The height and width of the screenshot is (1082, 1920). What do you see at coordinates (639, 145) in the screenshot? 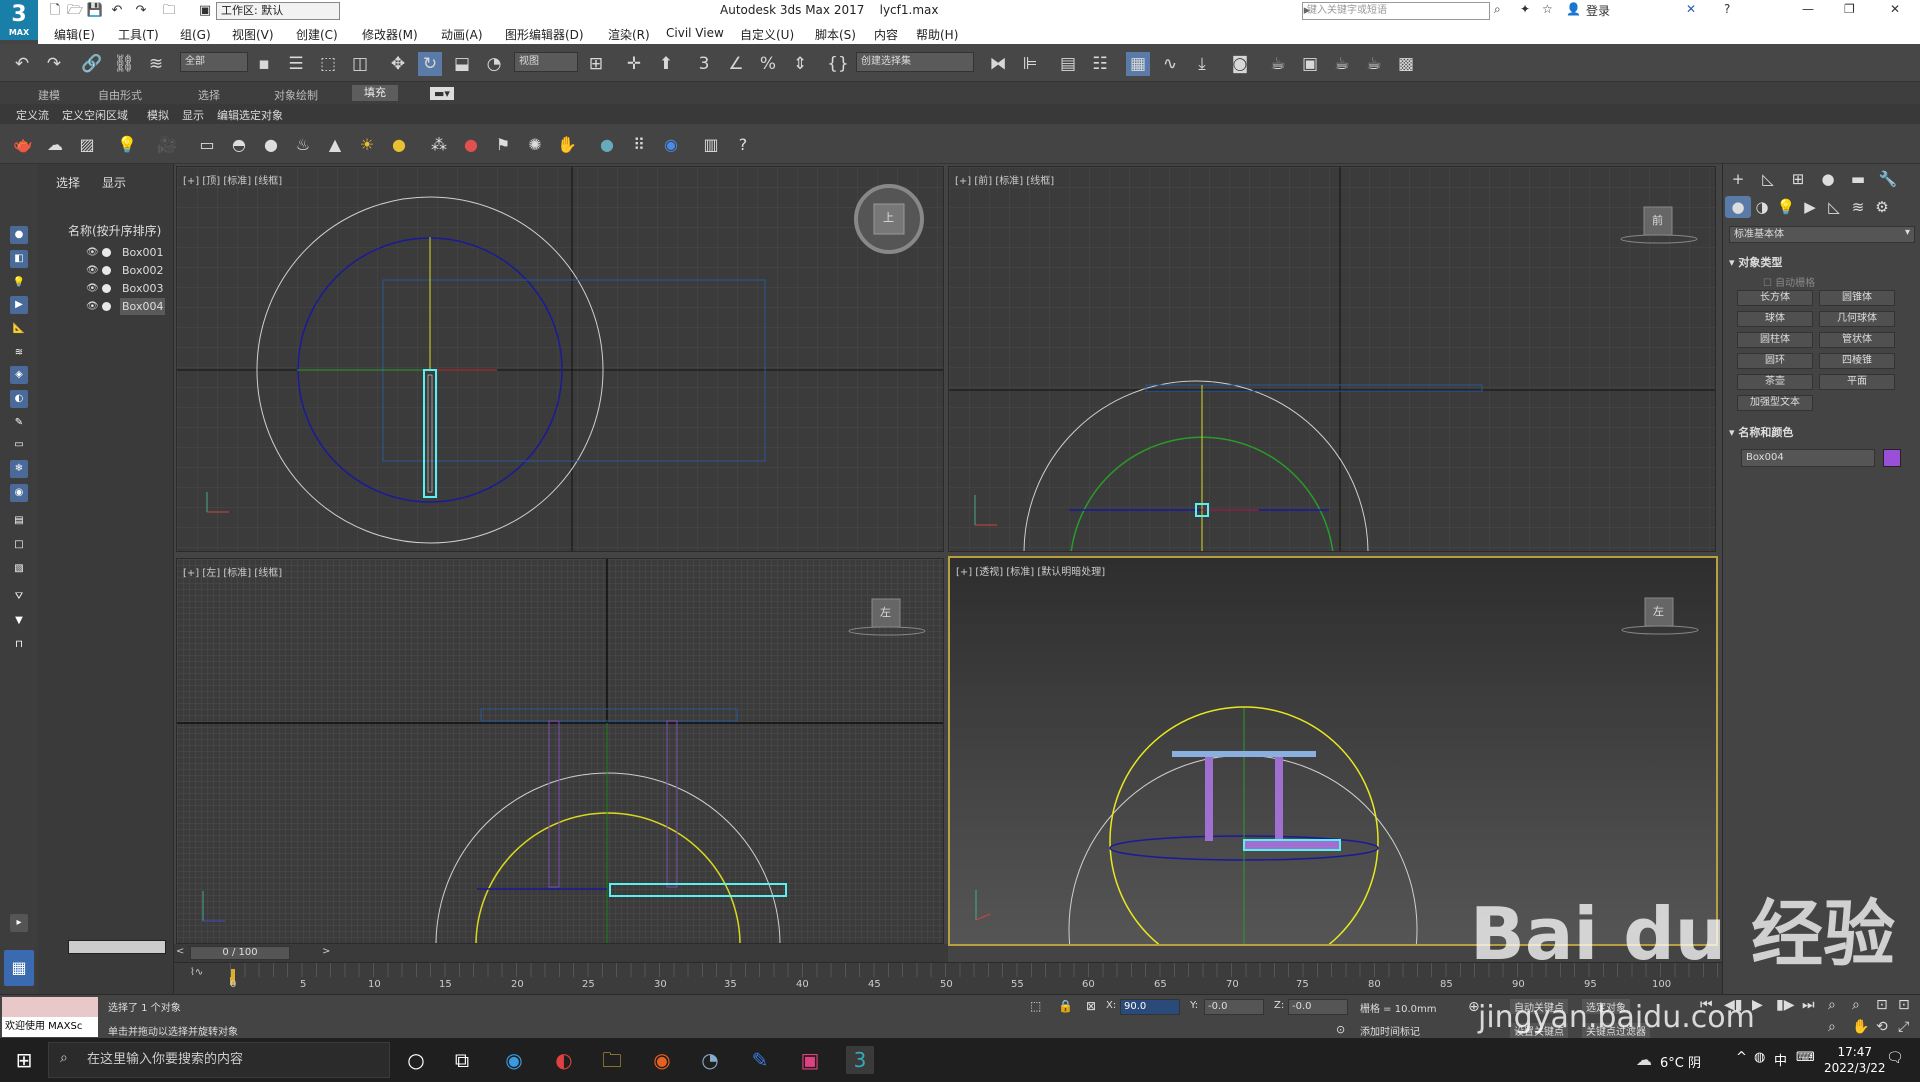
I see `color-palette-icon: ⠿` at bounding box center [639, 145].